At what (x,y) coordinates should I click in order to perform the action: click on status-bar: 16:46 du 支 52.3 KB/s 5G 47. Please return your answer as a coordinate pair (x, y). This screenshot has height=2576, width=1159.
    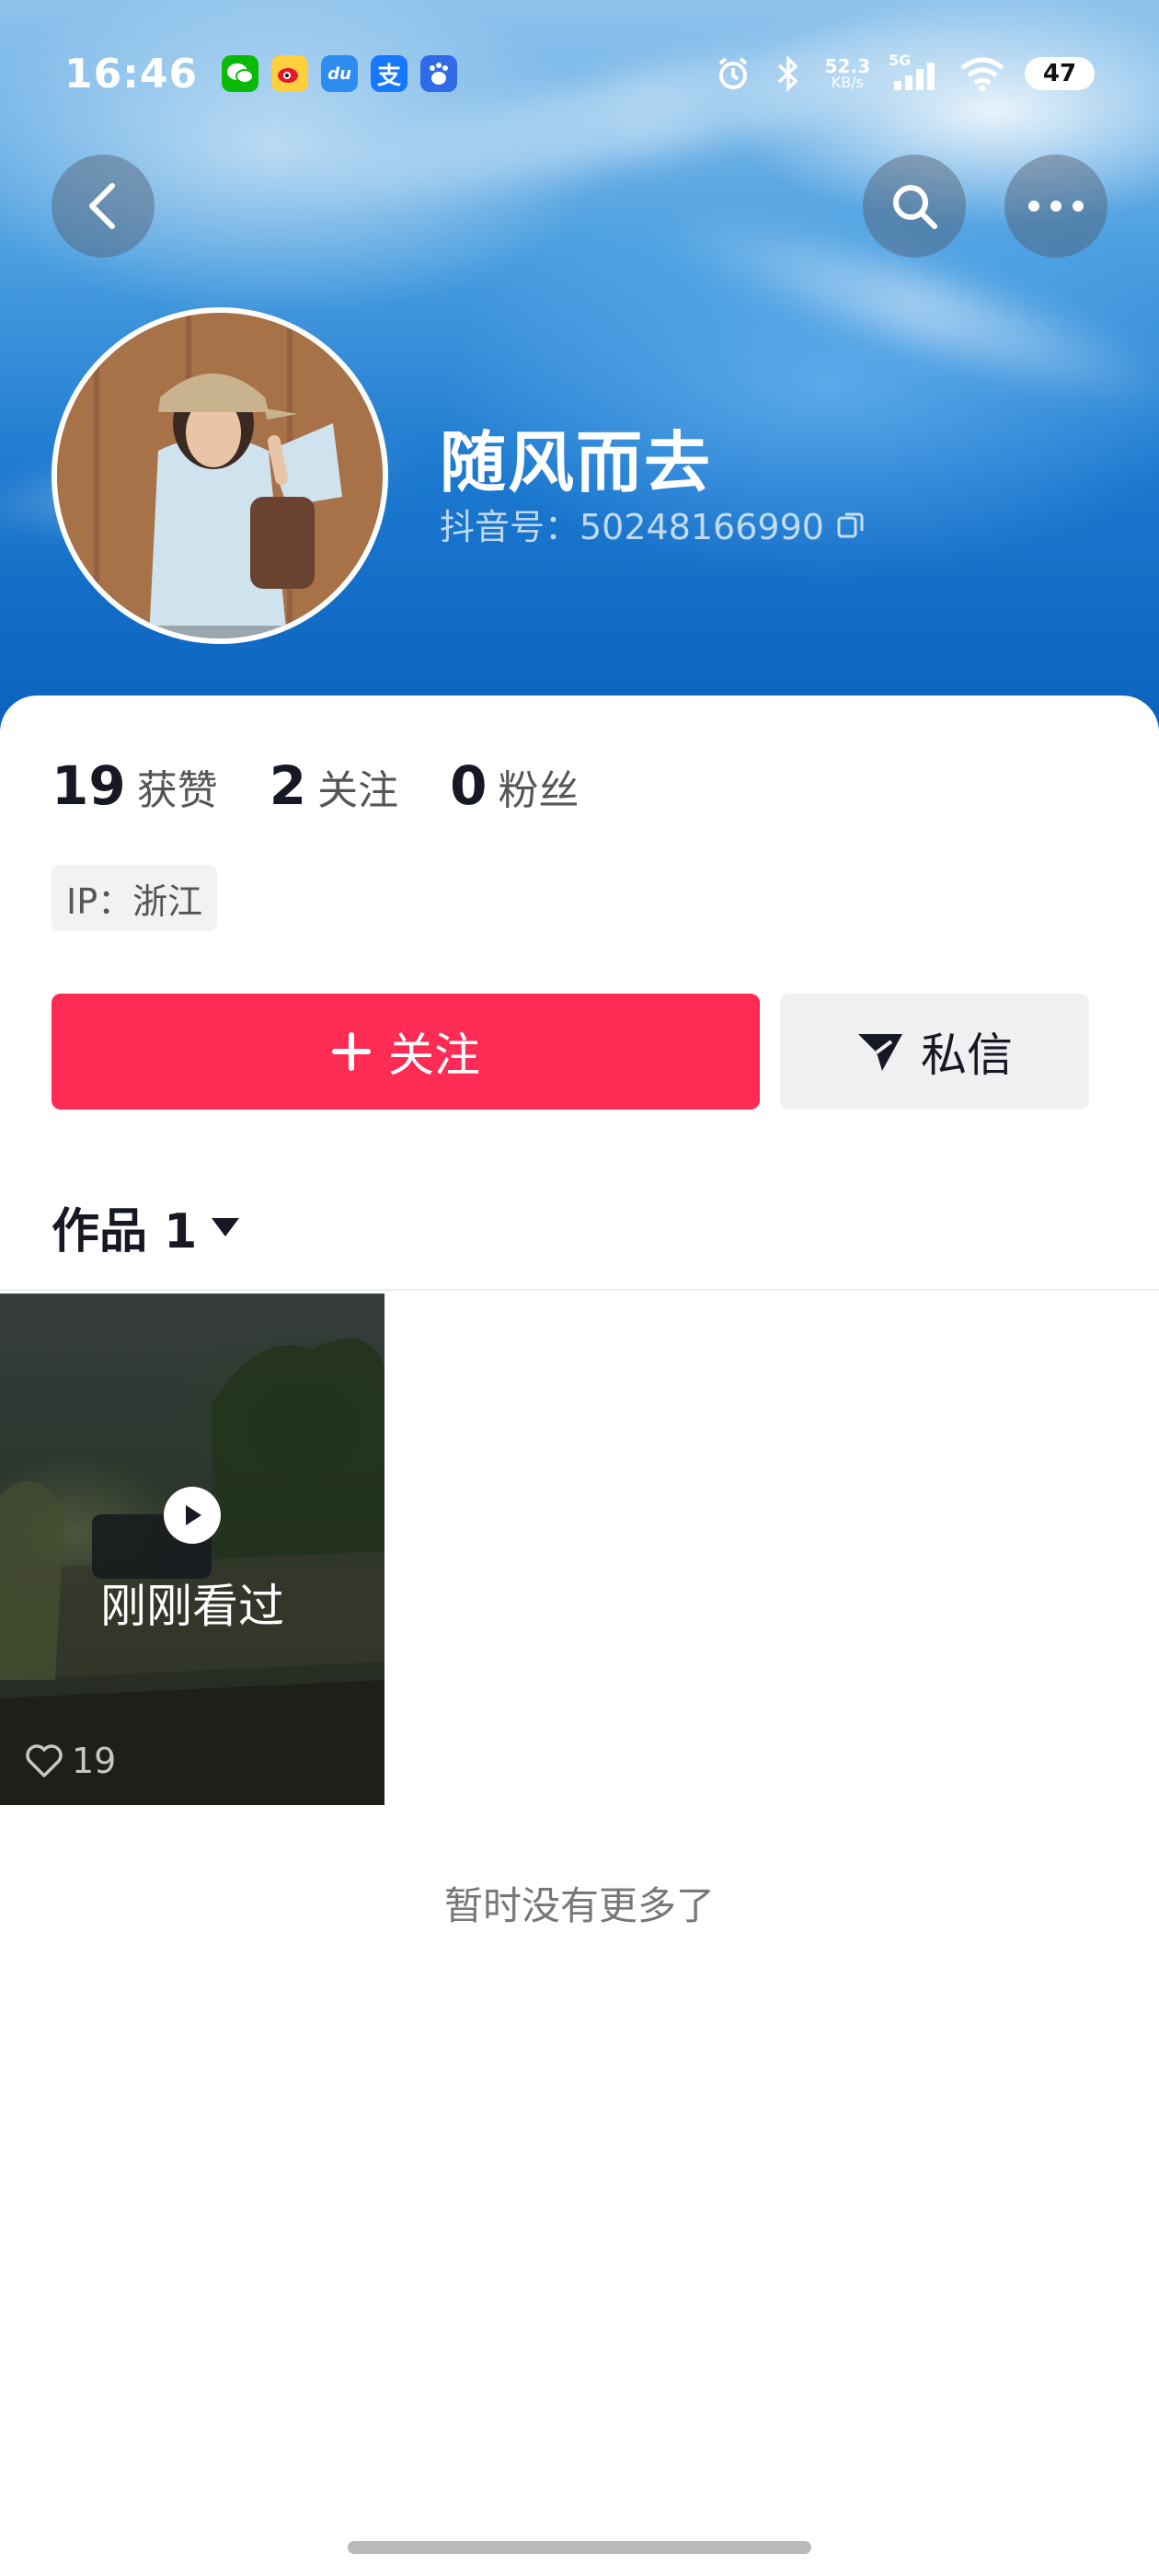
    Looking at the image, I should click on (579, 73).